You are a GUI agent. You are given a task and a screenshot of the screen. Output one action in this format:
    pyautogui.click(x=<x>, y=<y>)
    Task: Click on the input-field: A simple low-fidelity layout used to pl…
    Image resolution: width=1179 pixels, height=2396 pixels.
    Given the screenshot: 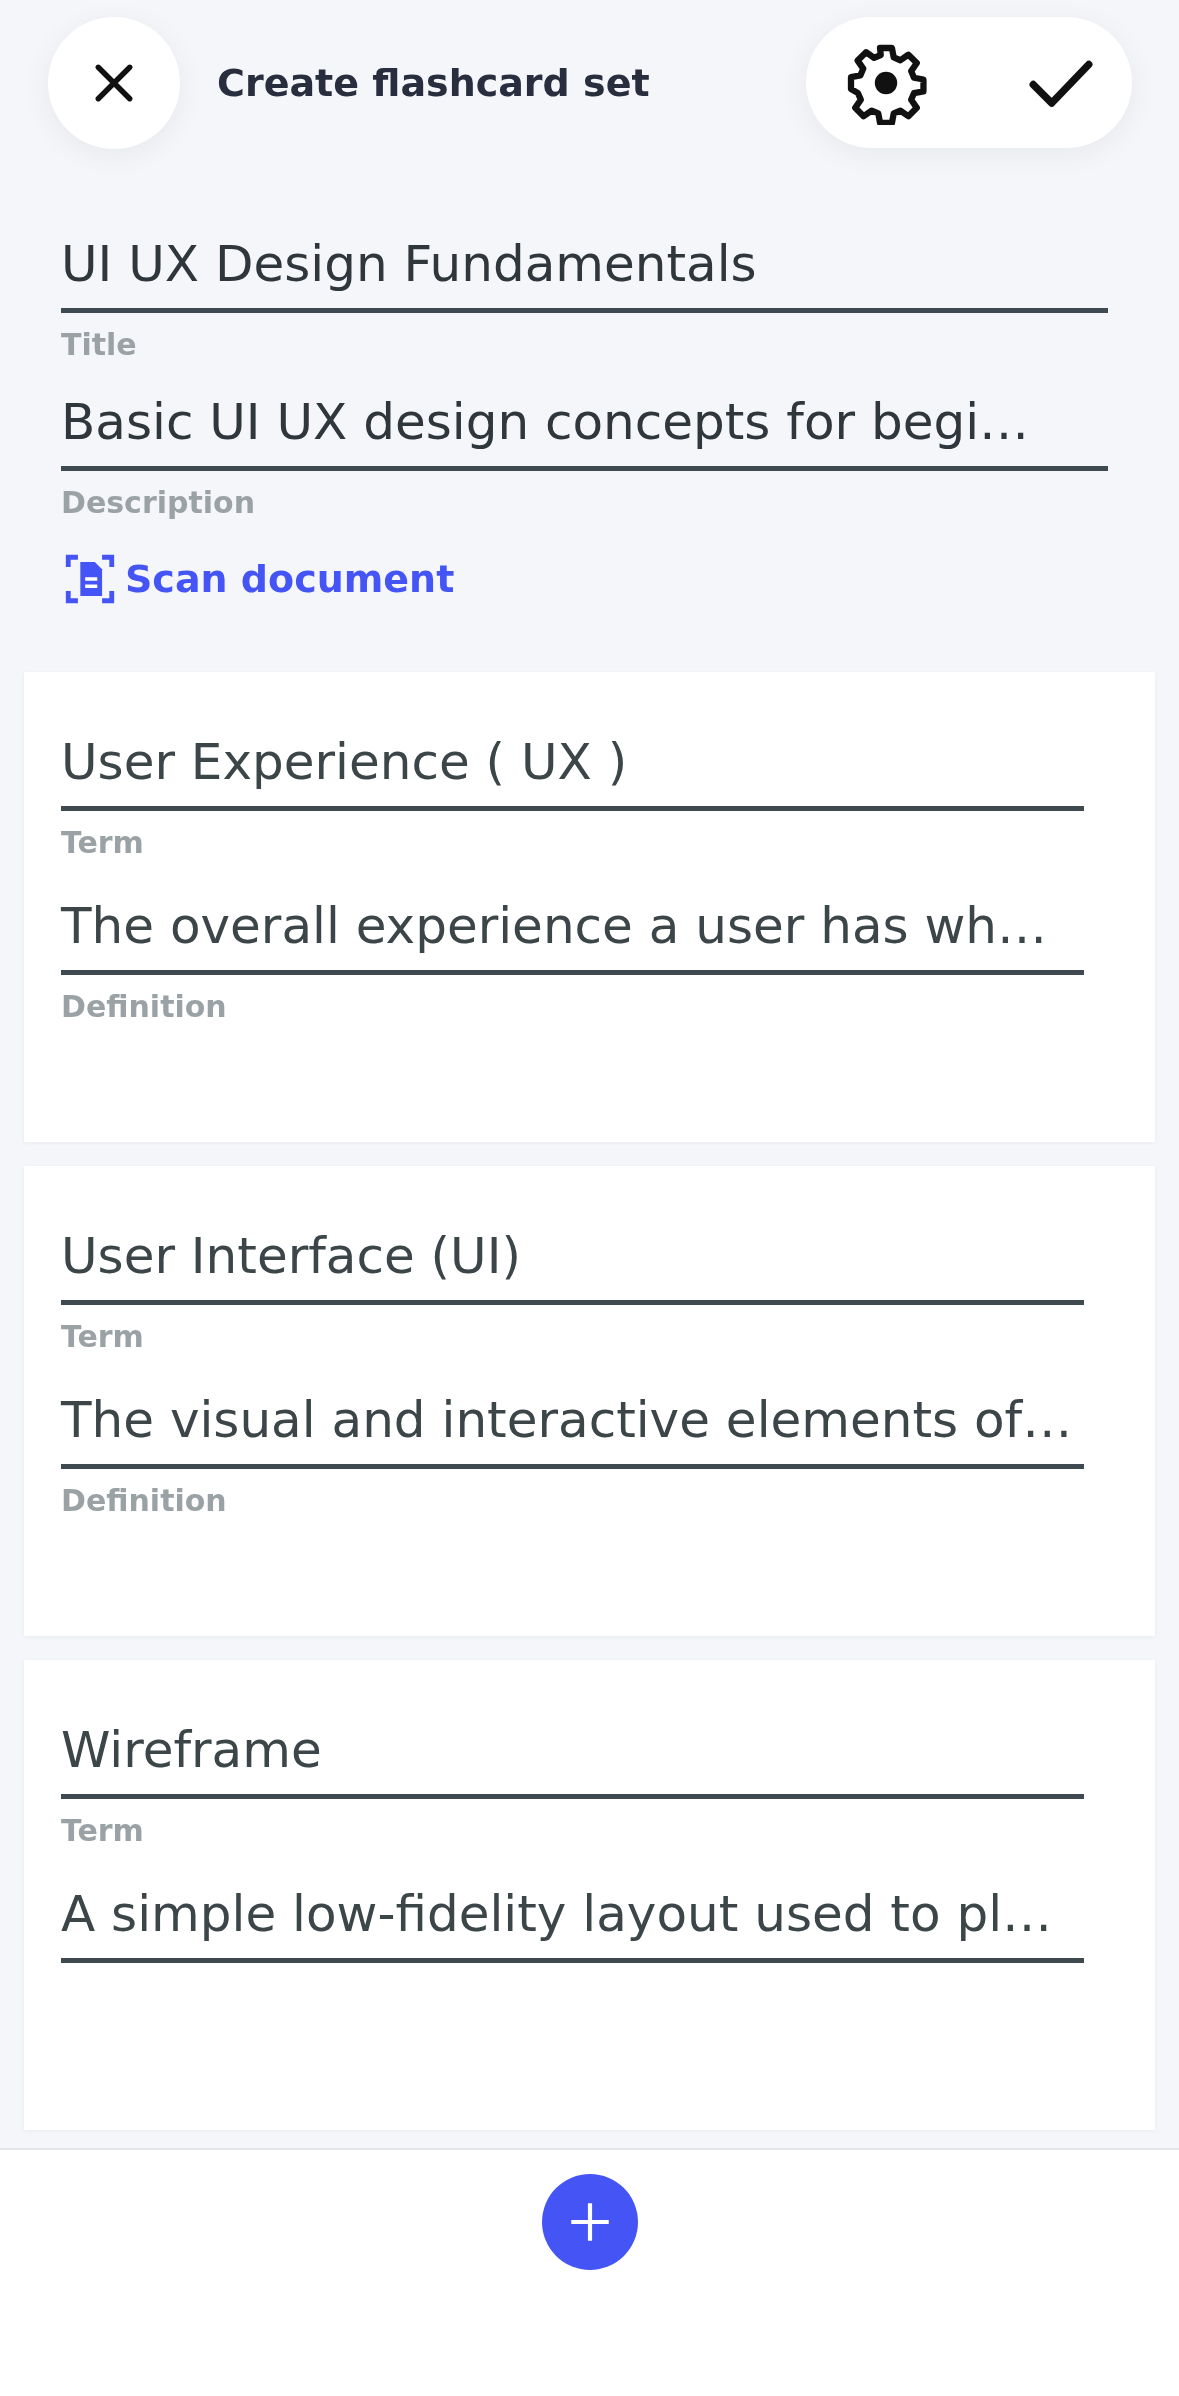 What is the action you would take?
    pyautogui.click(x=572, y=1923)
    